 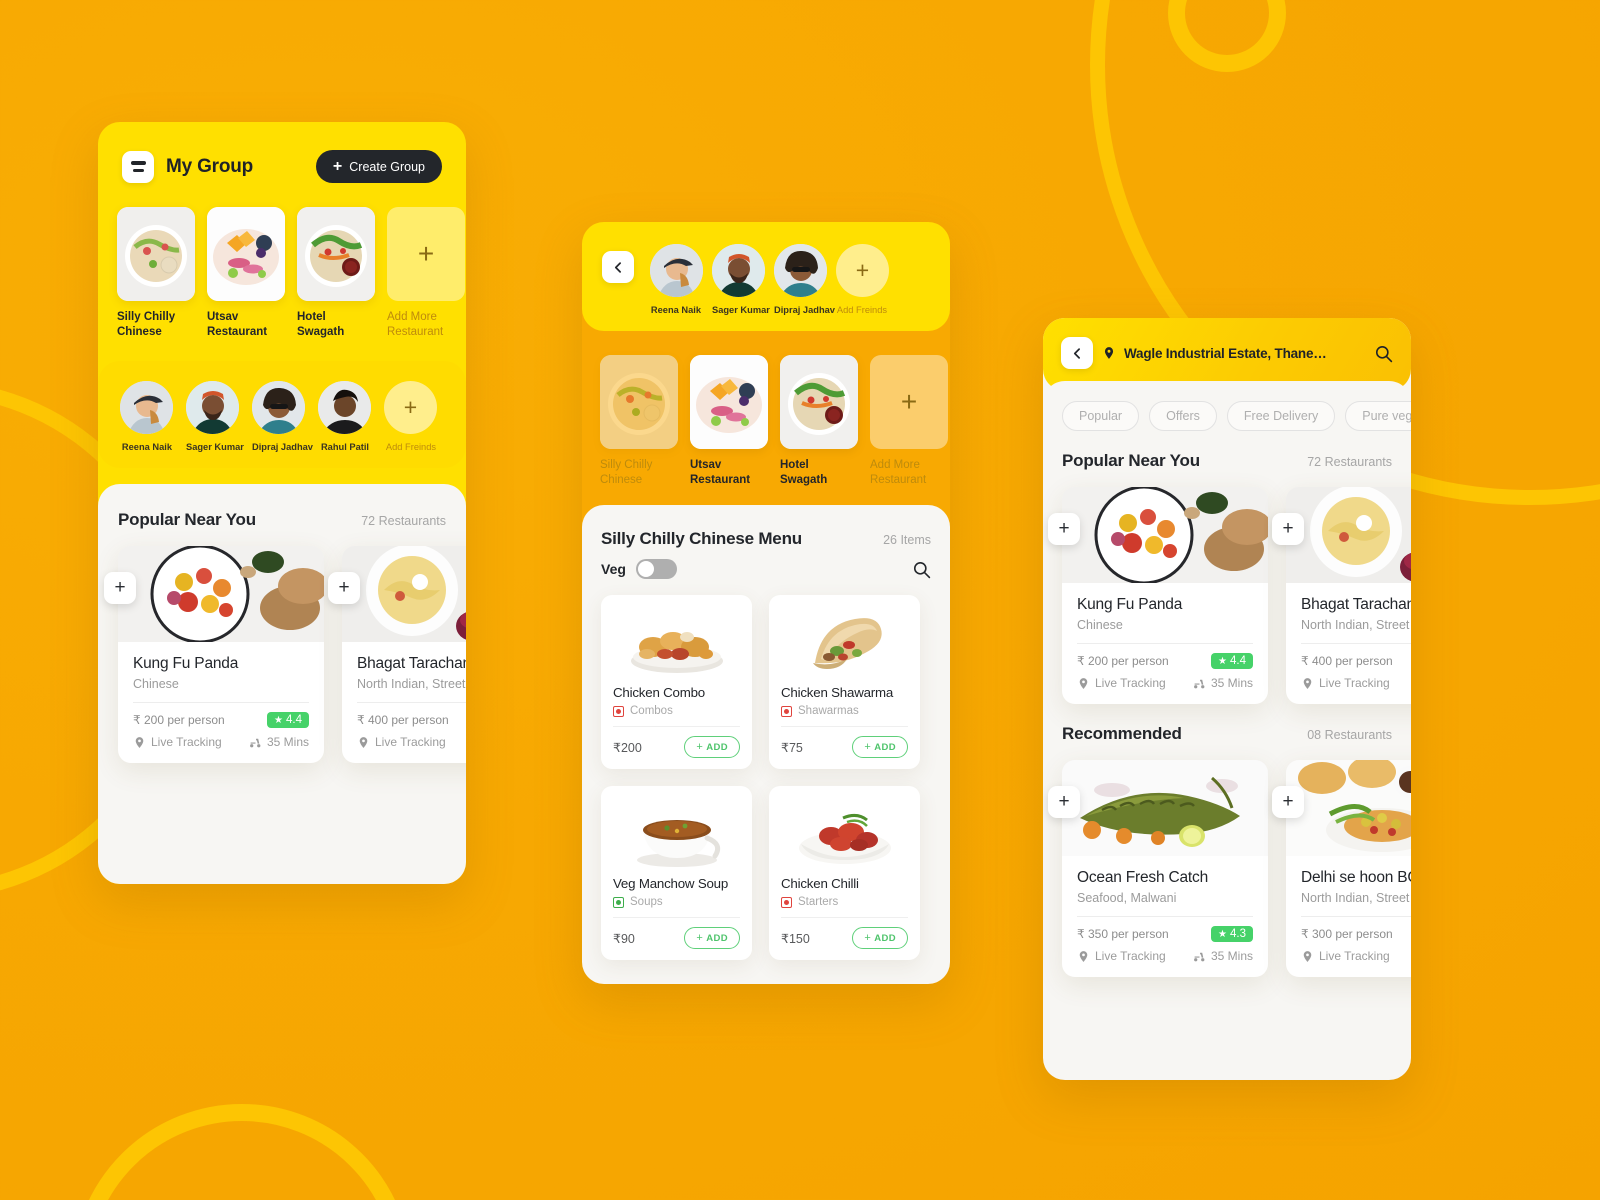 What do you see at coordinates (786, 902) in the screenshot?
I see `nonveg-mark-icon` at bounding box center [786, 902].